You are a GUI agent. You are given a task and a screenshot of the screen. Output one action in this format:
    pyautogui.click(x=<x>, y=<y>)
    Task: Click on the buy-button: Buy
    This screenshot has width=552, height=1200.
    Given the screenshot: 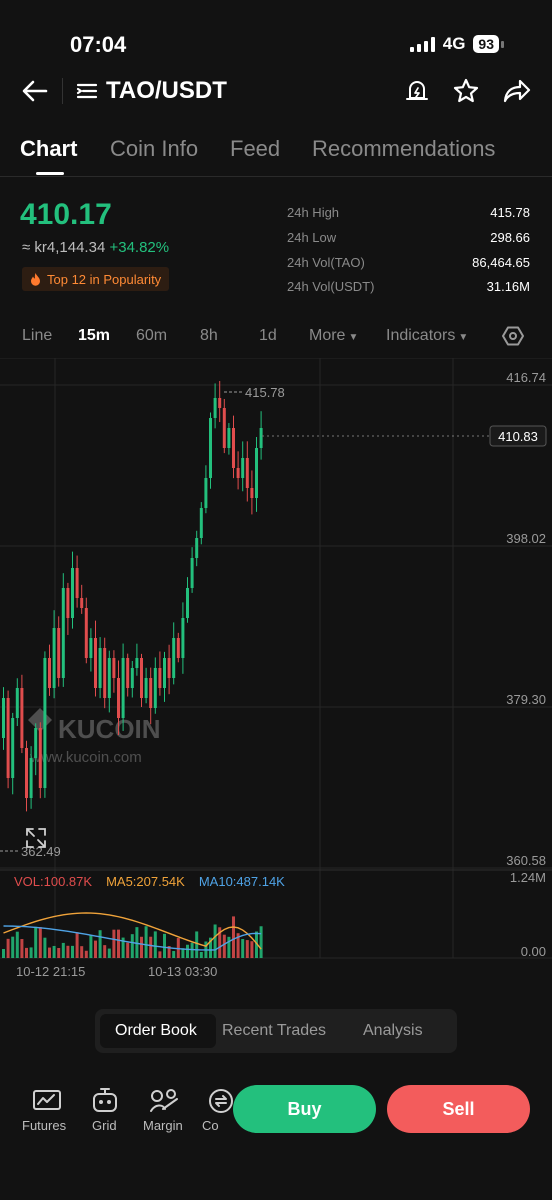 What is the action you would take?
    pyautogui.click(x=304, y=1109)
    